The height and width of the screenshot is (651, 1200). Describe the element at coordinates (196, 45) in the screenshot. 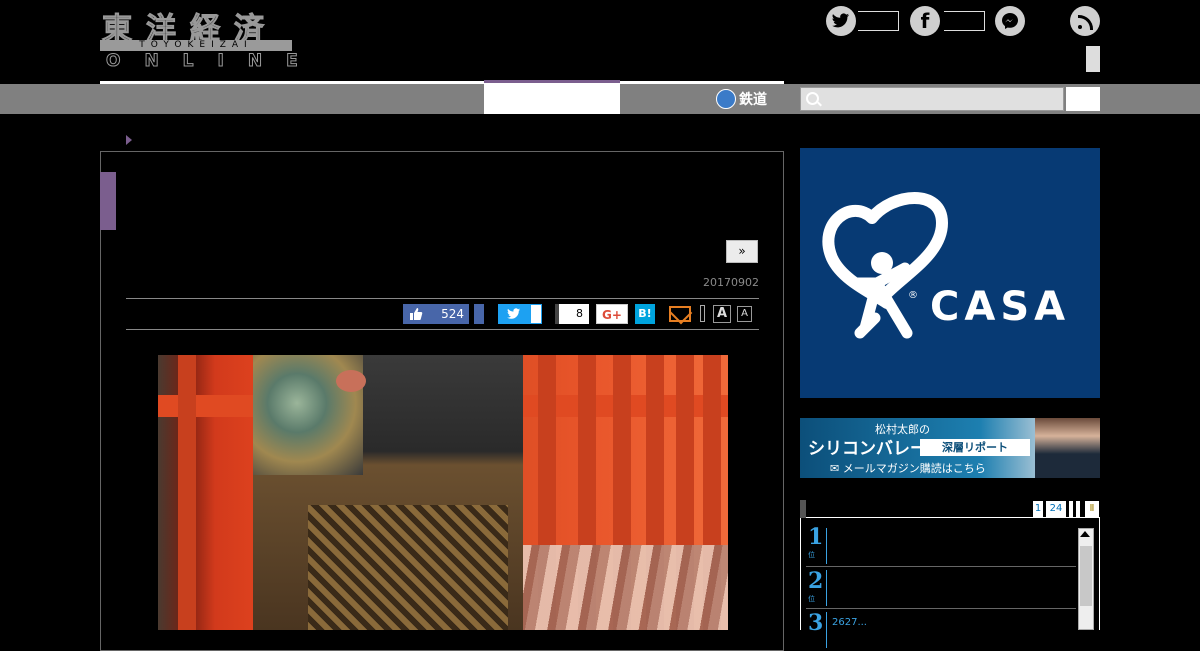

I see `site-logo-subtitle: TOYOKEIZAI` at that location.